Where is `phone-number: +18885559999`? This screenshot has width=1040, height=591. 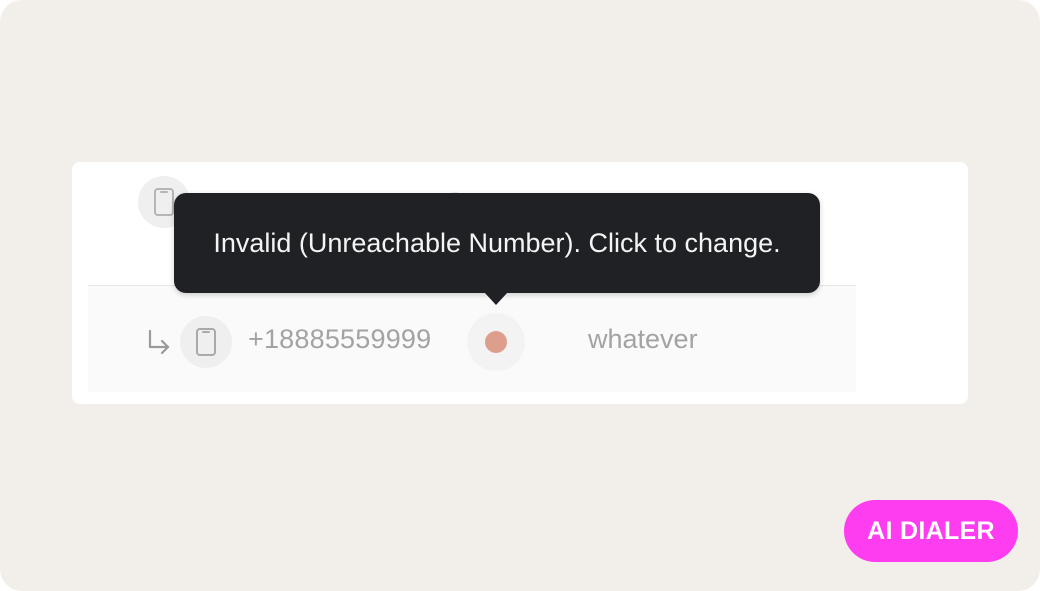 phone-number: +18885559999 is located at coordinates (340, 339).